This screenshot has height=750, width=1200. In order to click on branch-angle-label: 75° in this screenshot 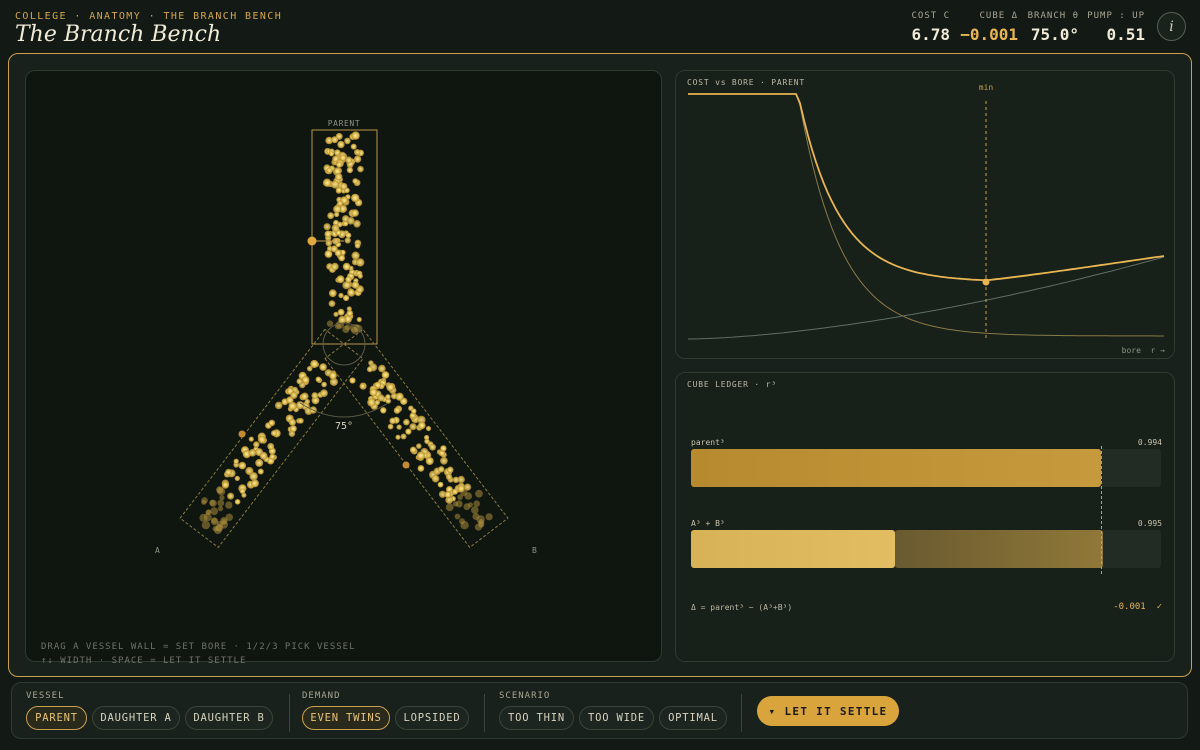, I will do `click(344, 426)`.